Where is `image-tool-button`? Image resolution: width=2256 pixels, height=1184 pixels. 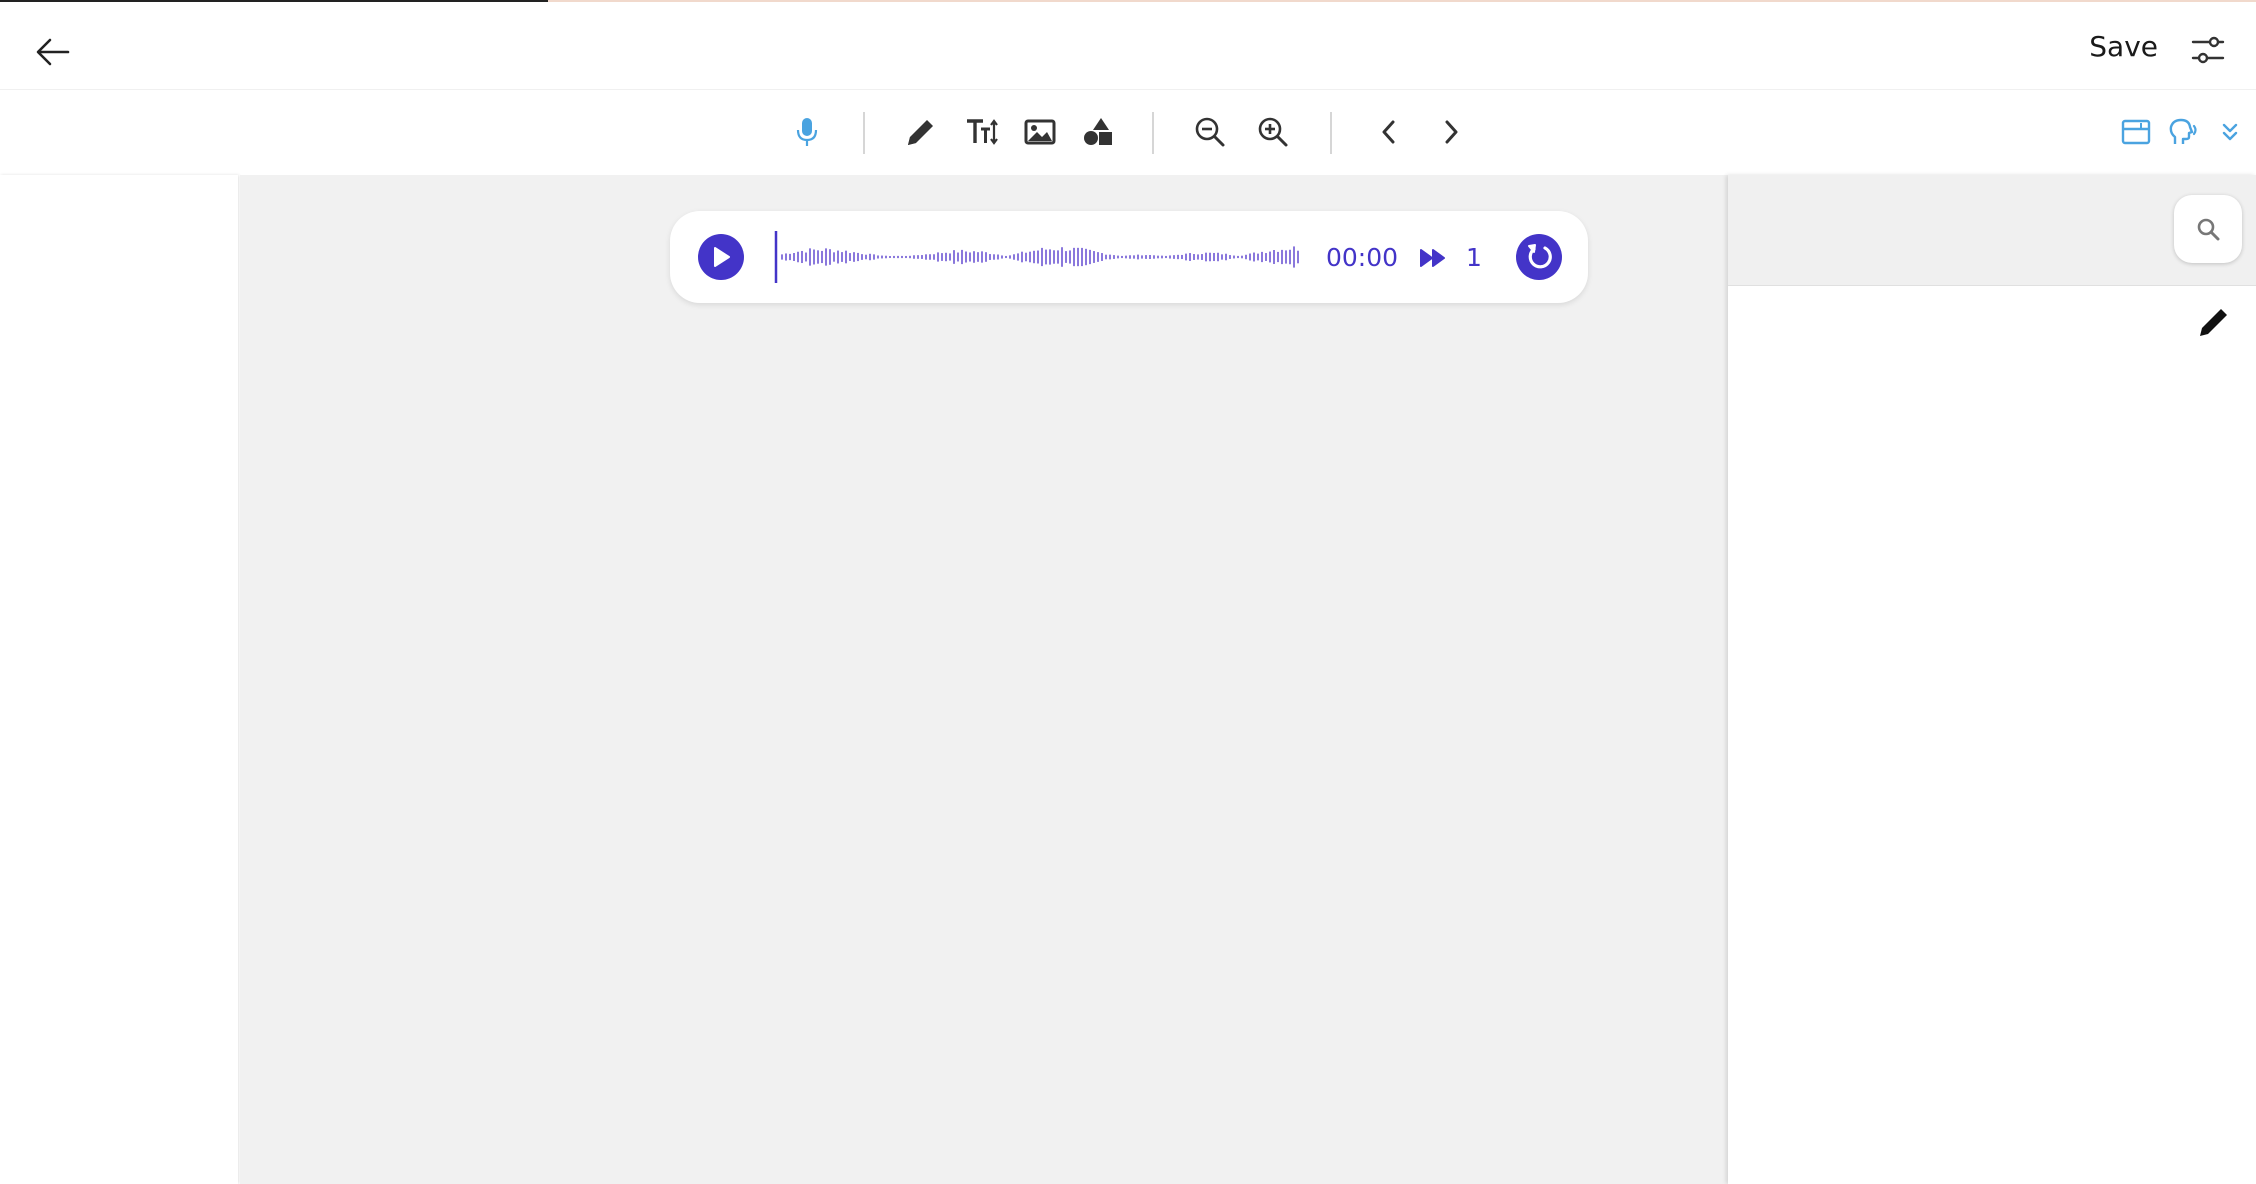 image-tool-button is located at coordinates (1040, 132).